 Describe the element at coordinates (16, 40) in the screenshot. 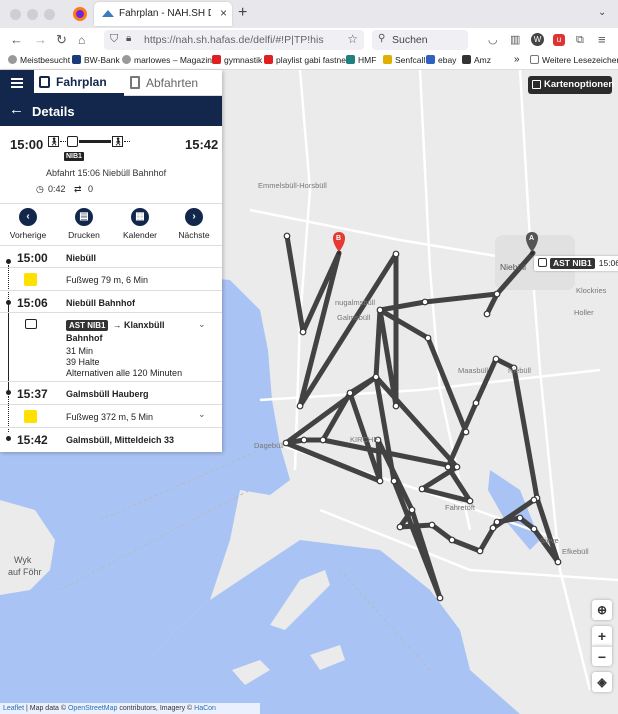

I see `back-icon: ←` at that location.